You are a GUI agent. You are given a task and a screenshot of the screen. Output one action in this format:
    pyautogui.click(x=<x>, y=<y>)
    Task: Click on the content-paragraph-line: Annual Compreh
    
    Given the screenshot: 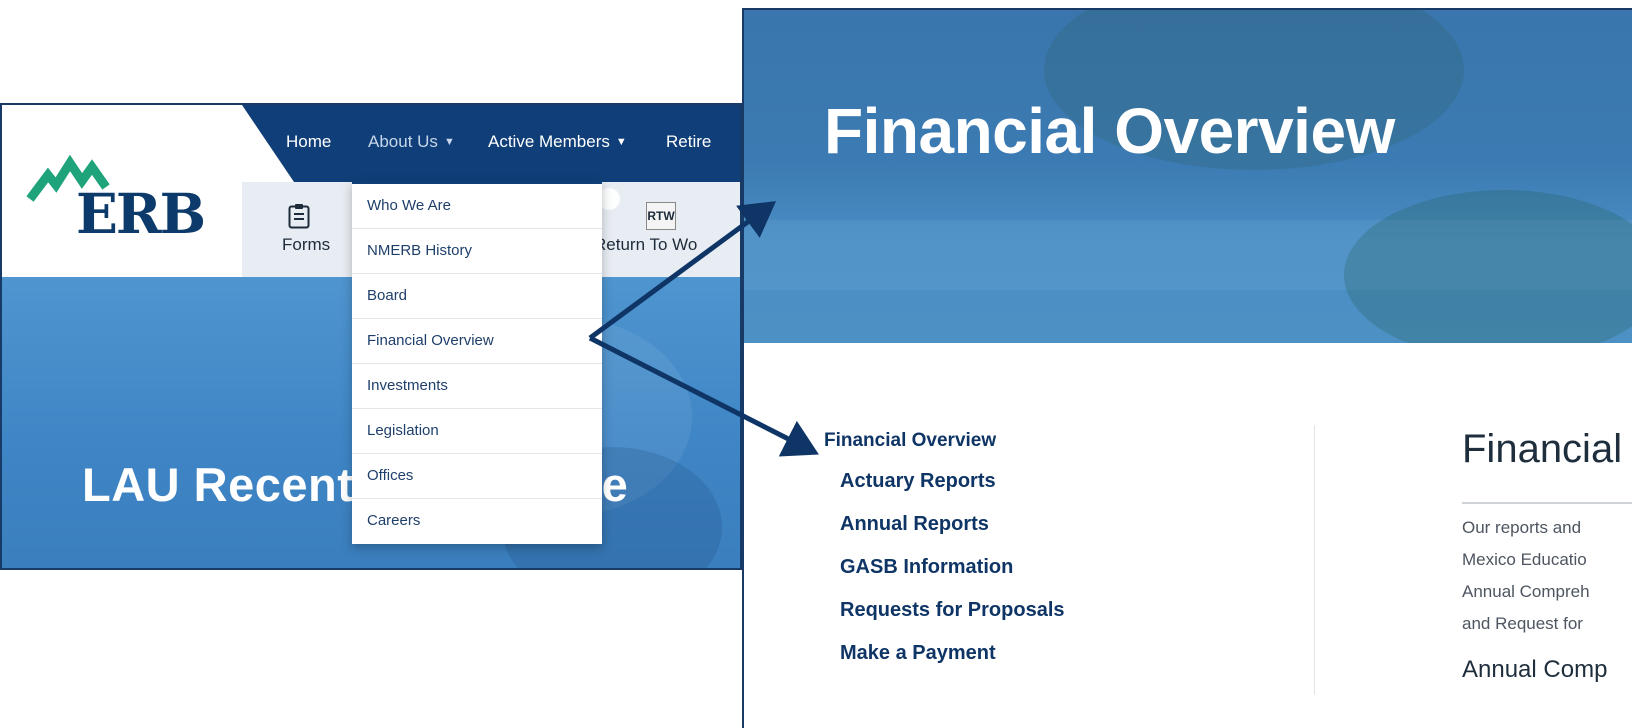 What is the action you would take?
    pyautogui.click(x=1526, y=591)
    